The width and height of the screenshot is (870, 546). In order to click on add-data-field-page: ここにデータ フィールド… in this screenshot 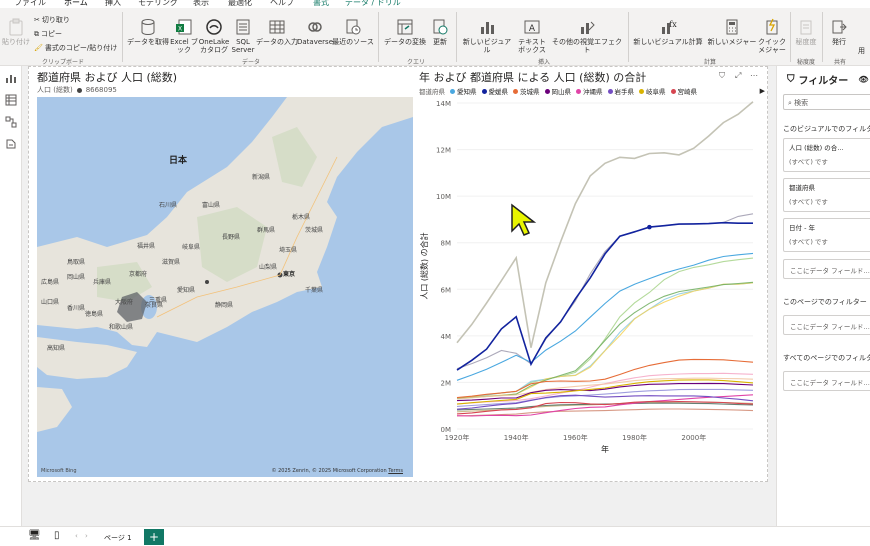, I will do `click(826, 325)`.